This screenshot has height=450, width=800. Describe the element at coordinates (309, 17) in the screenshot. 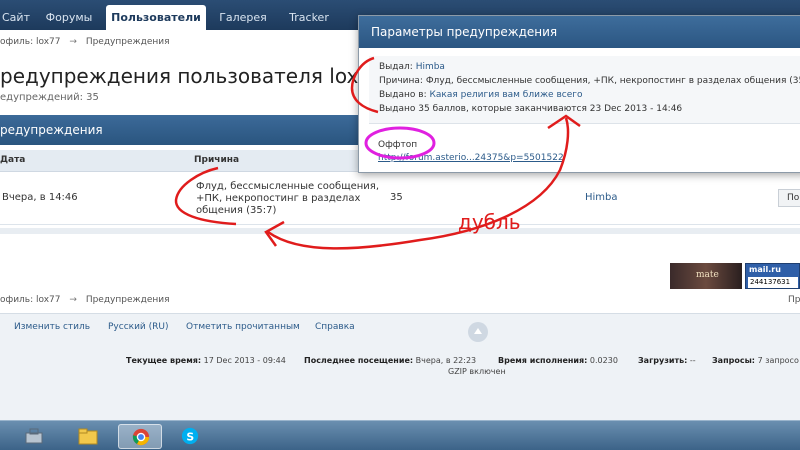

I see `tab-tracker: Tracker` at that location.